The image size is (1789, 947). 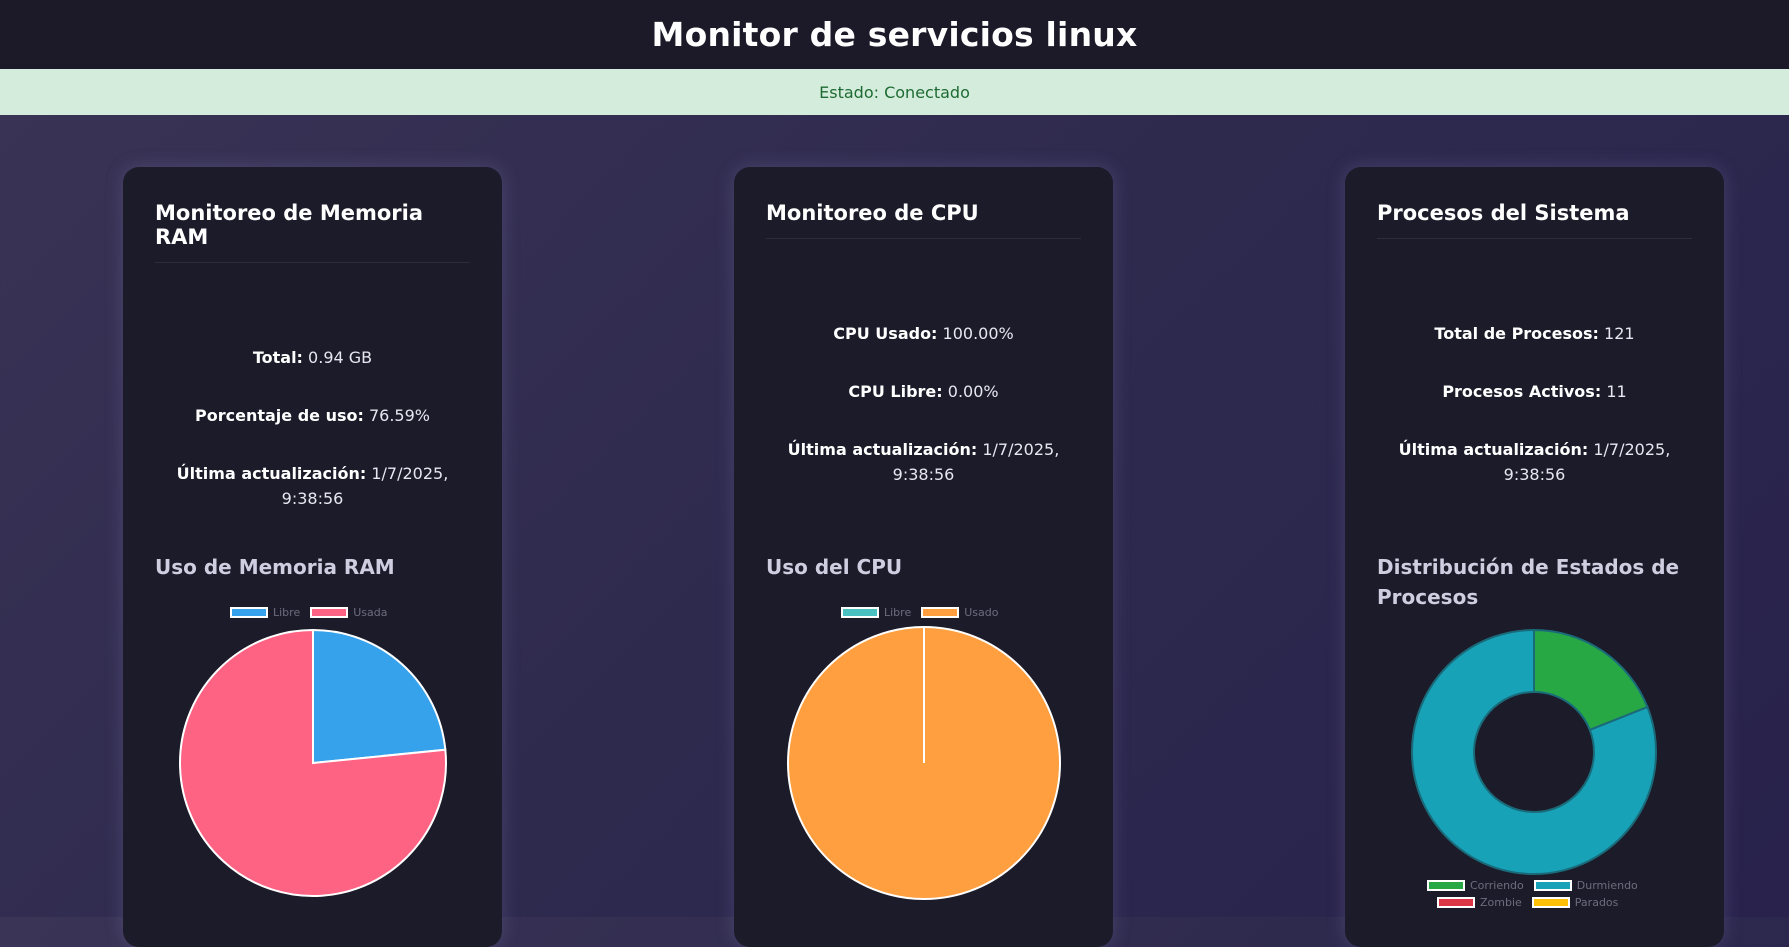 I want to click on cpu-used: CPU Usado: 100.00%, so click(x=923, y=333).